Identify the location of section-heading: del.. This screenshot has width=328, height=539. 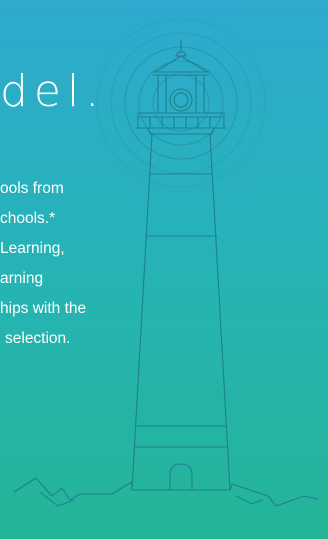
(53, 91).